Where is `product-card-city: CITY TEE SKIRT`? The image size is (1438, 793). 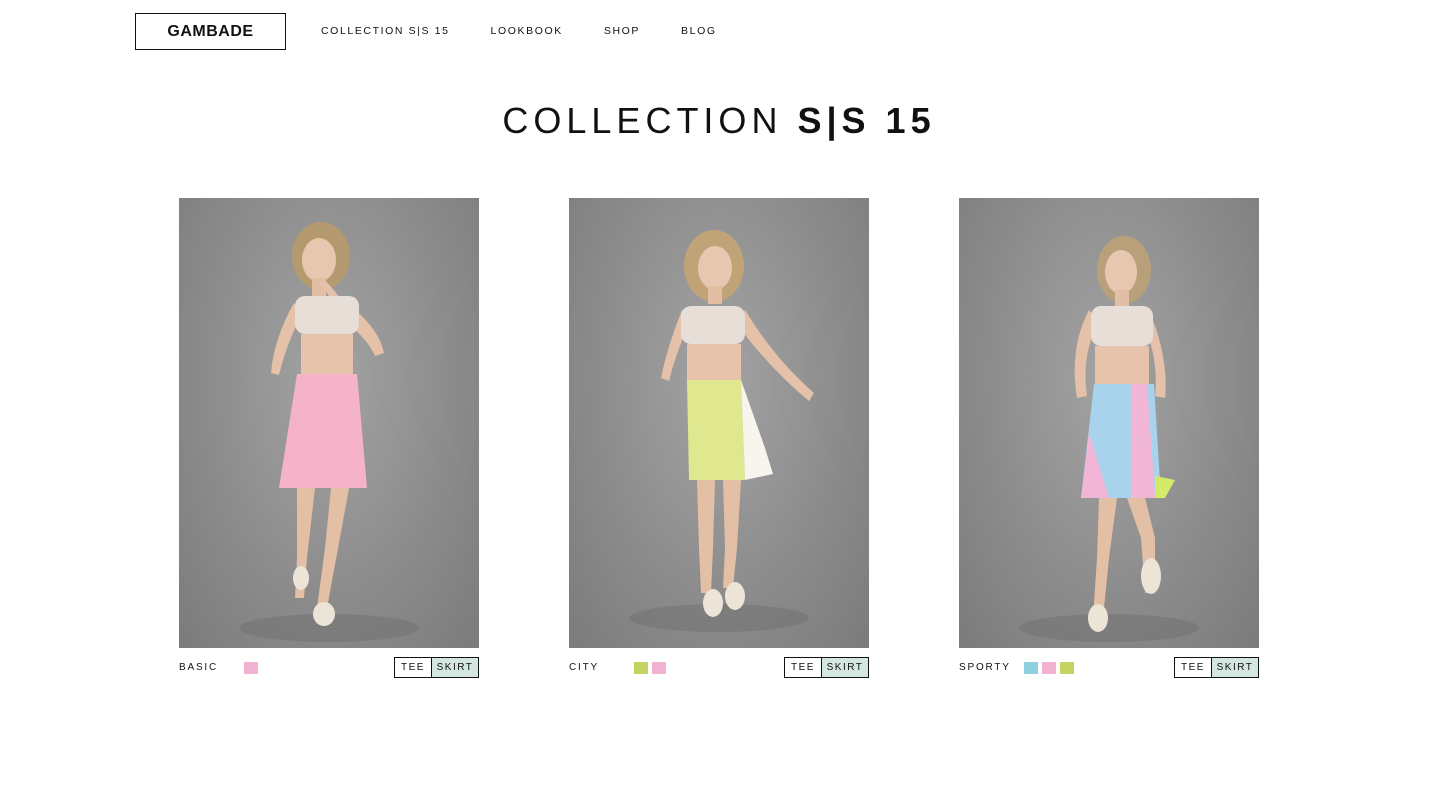
product-card-city: CITY TEE SKIRT is located at coordinates (719, 442).